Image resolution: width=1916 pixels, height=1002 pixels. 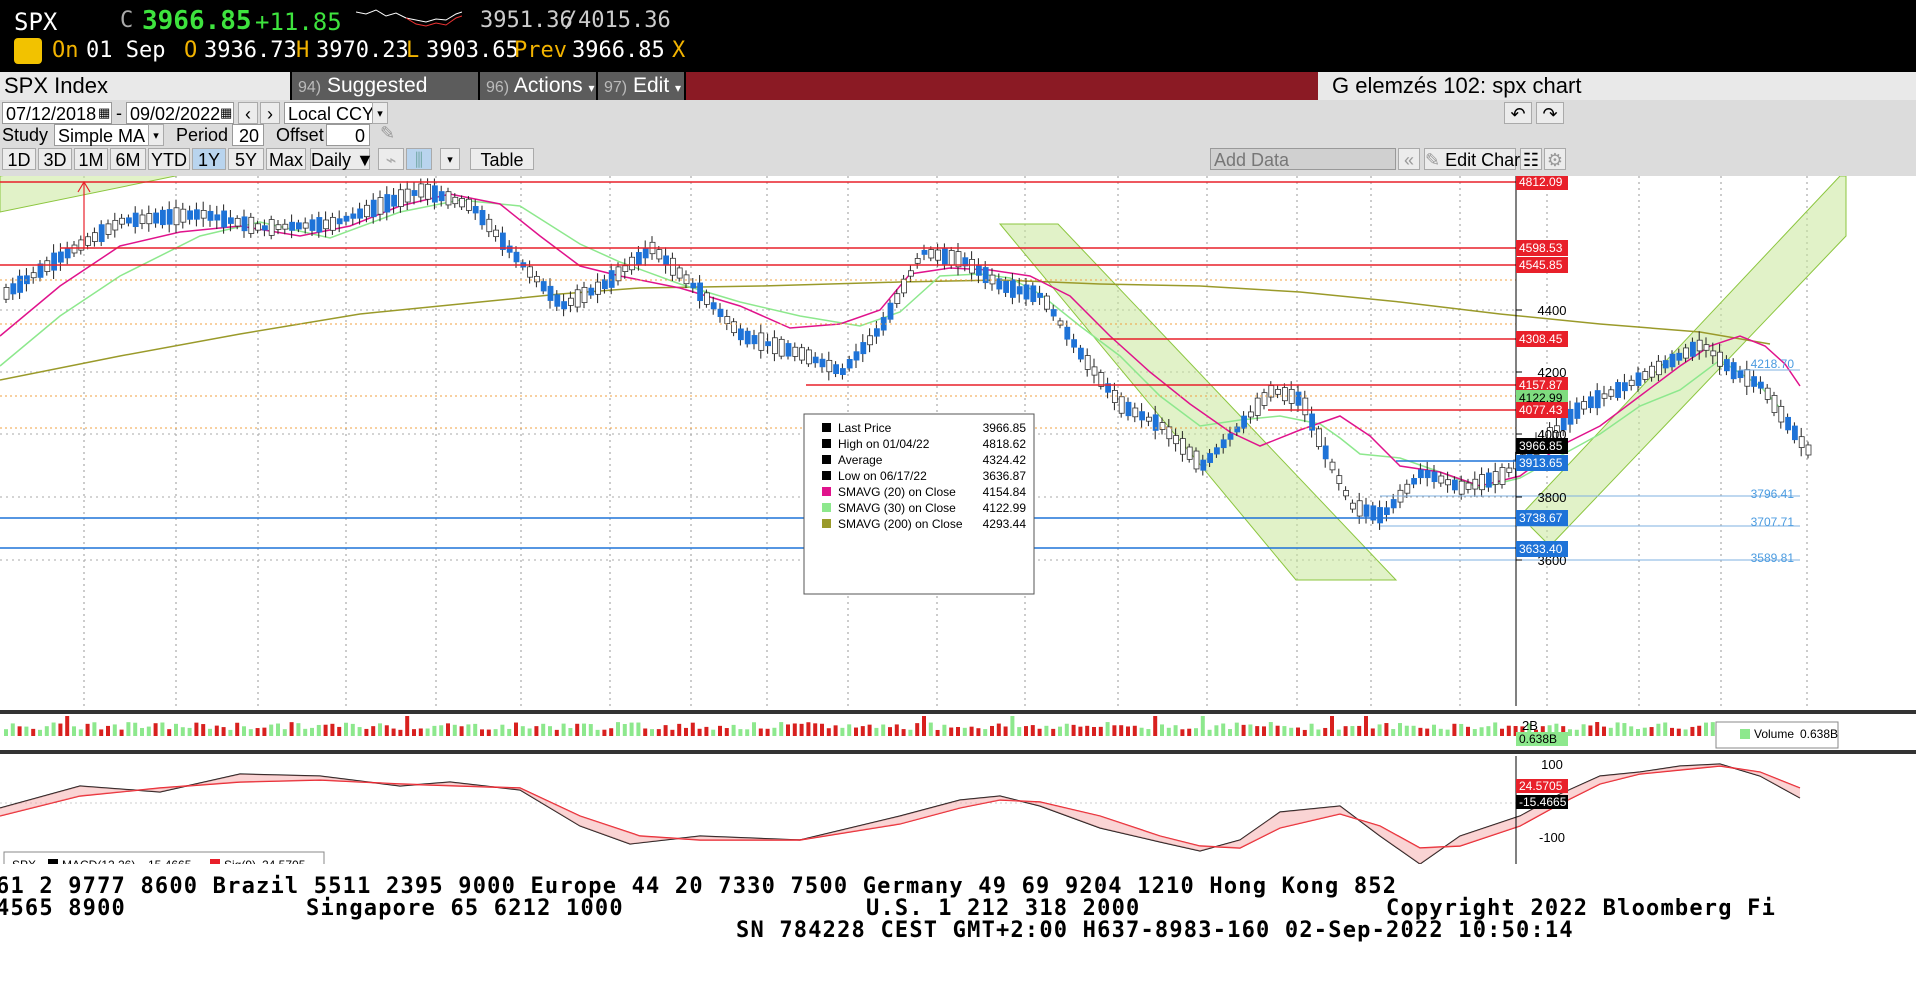 I want to click on pencil-icon: ✎, so click(x=387, y=133).